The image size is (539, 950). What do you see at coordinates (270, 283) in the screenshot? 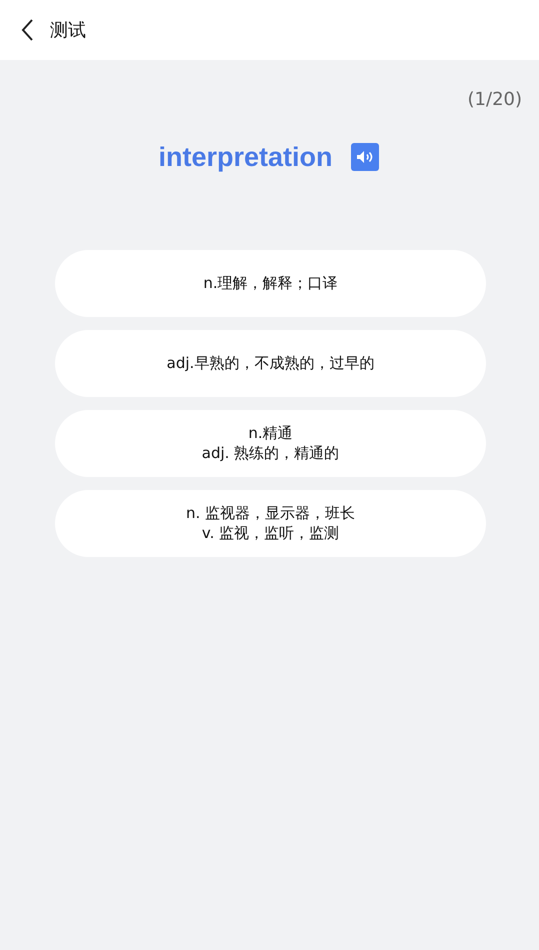
I see `answer-option: n.理解，解释；口译` at bounding box center [270, 283].